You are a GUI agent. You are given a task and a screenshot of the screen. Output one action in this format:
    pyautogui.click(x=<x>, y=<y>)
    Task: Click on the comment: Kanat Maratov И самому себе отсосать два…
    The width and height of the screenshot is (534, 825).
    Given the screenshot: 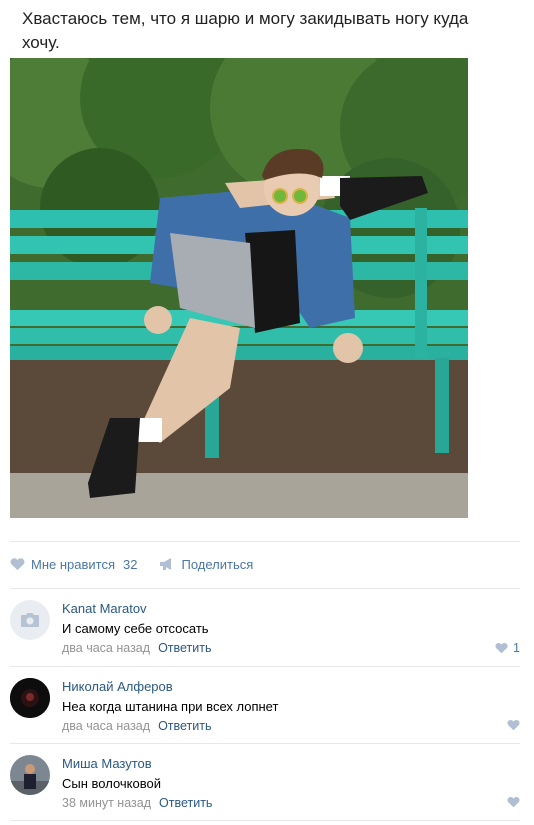 What is the action you would take?
    pyautogui.click(x=265, y=627)
    